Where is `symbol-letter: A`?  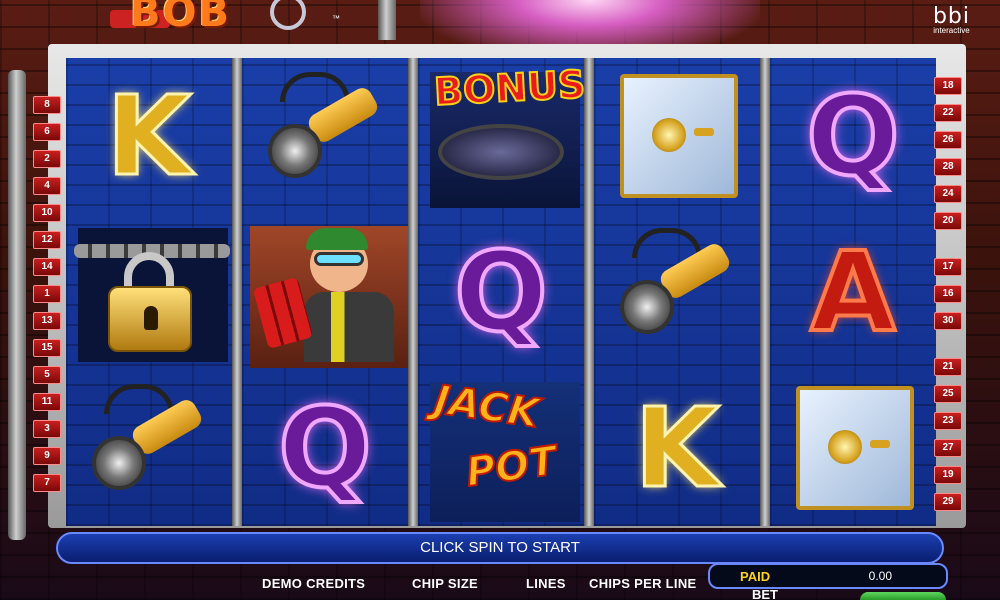 symbol-letter: A is located at coordinates (852, 292).